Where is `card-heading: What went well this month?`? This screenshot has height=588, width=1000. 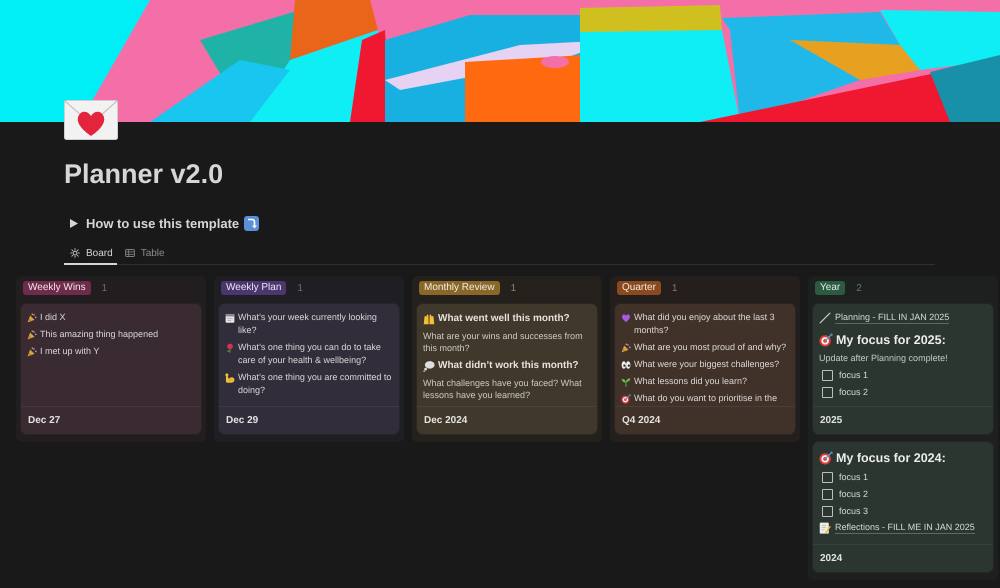
card-heading: What went well this month? is located at coordinates (504, 319).